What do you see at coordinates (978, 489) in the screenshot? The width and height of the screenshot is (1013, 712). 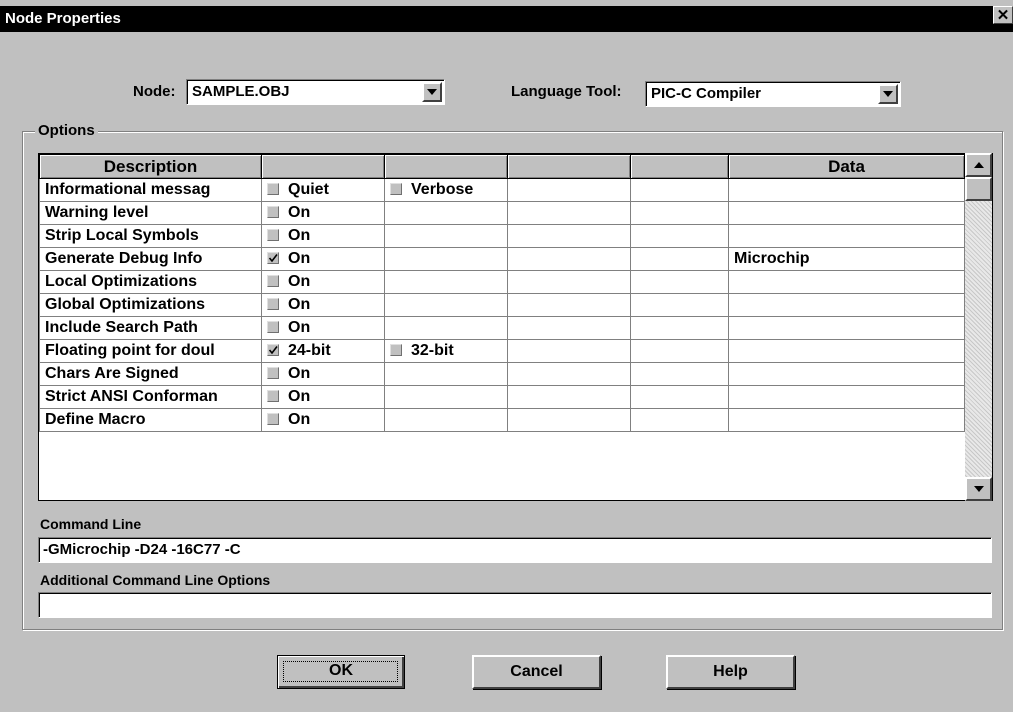 I see `scroll-down-button` at bounding box center [978, 489].